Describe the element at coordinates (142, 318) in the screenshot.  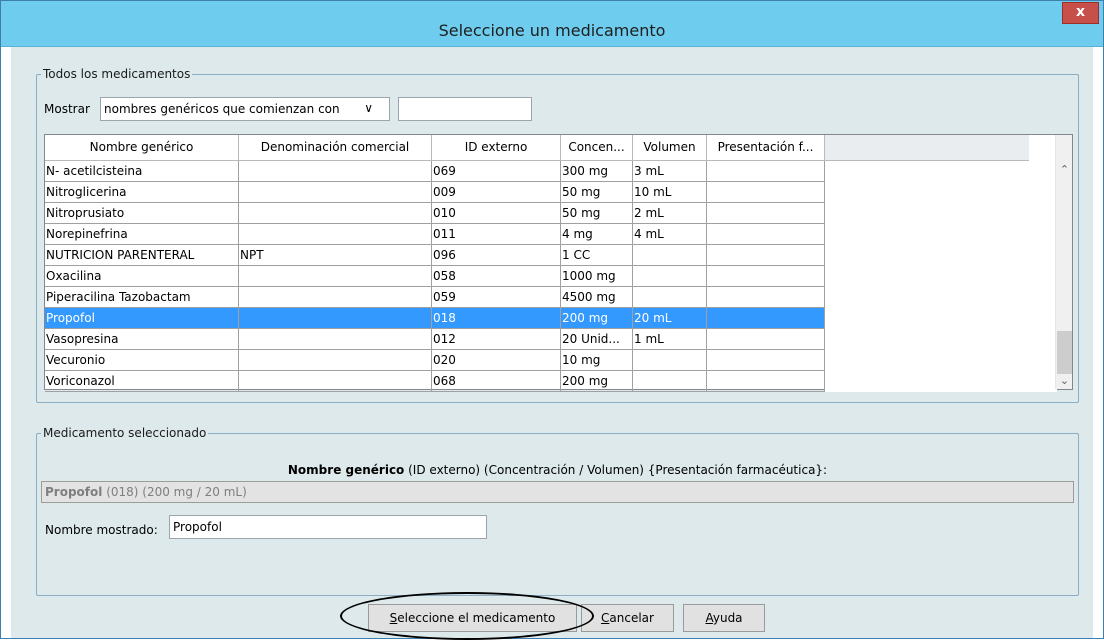
I see `table-cell: Propofol` at that location.